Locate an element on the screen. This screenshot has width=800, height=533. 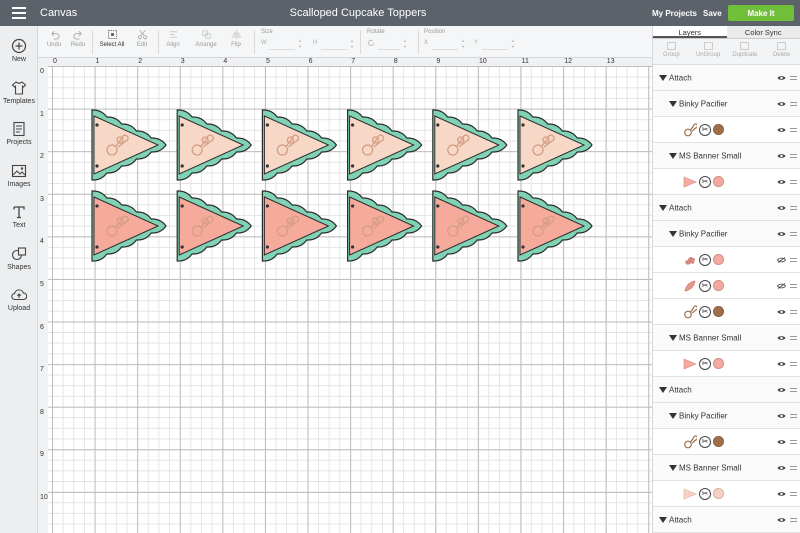
rotate-field is located at coordinates (389, 44).